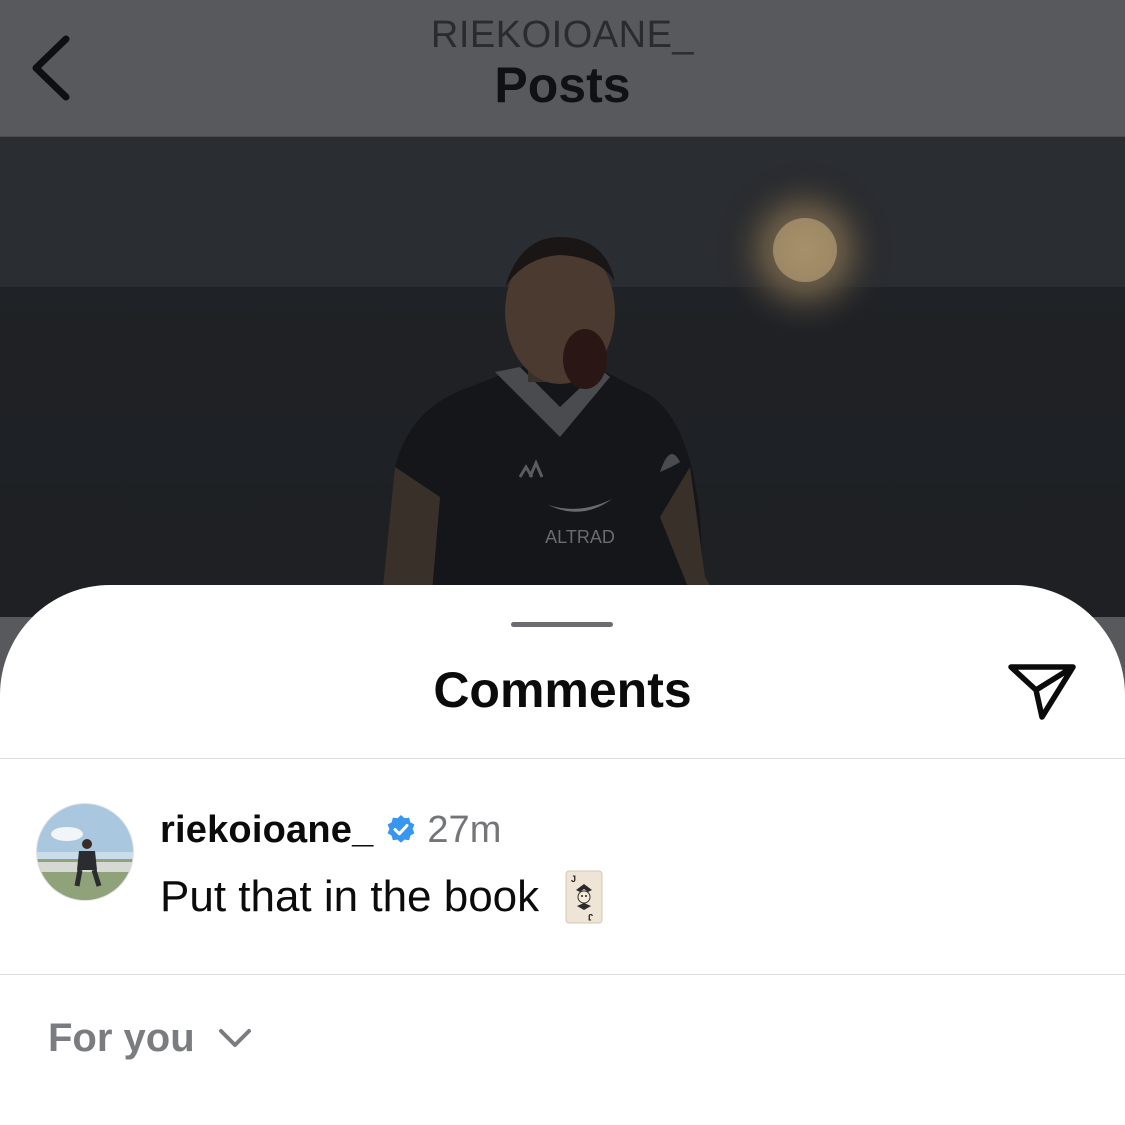  I want to click on posts-header: RIEKOIOANE_ Posts, so click(562, 68).